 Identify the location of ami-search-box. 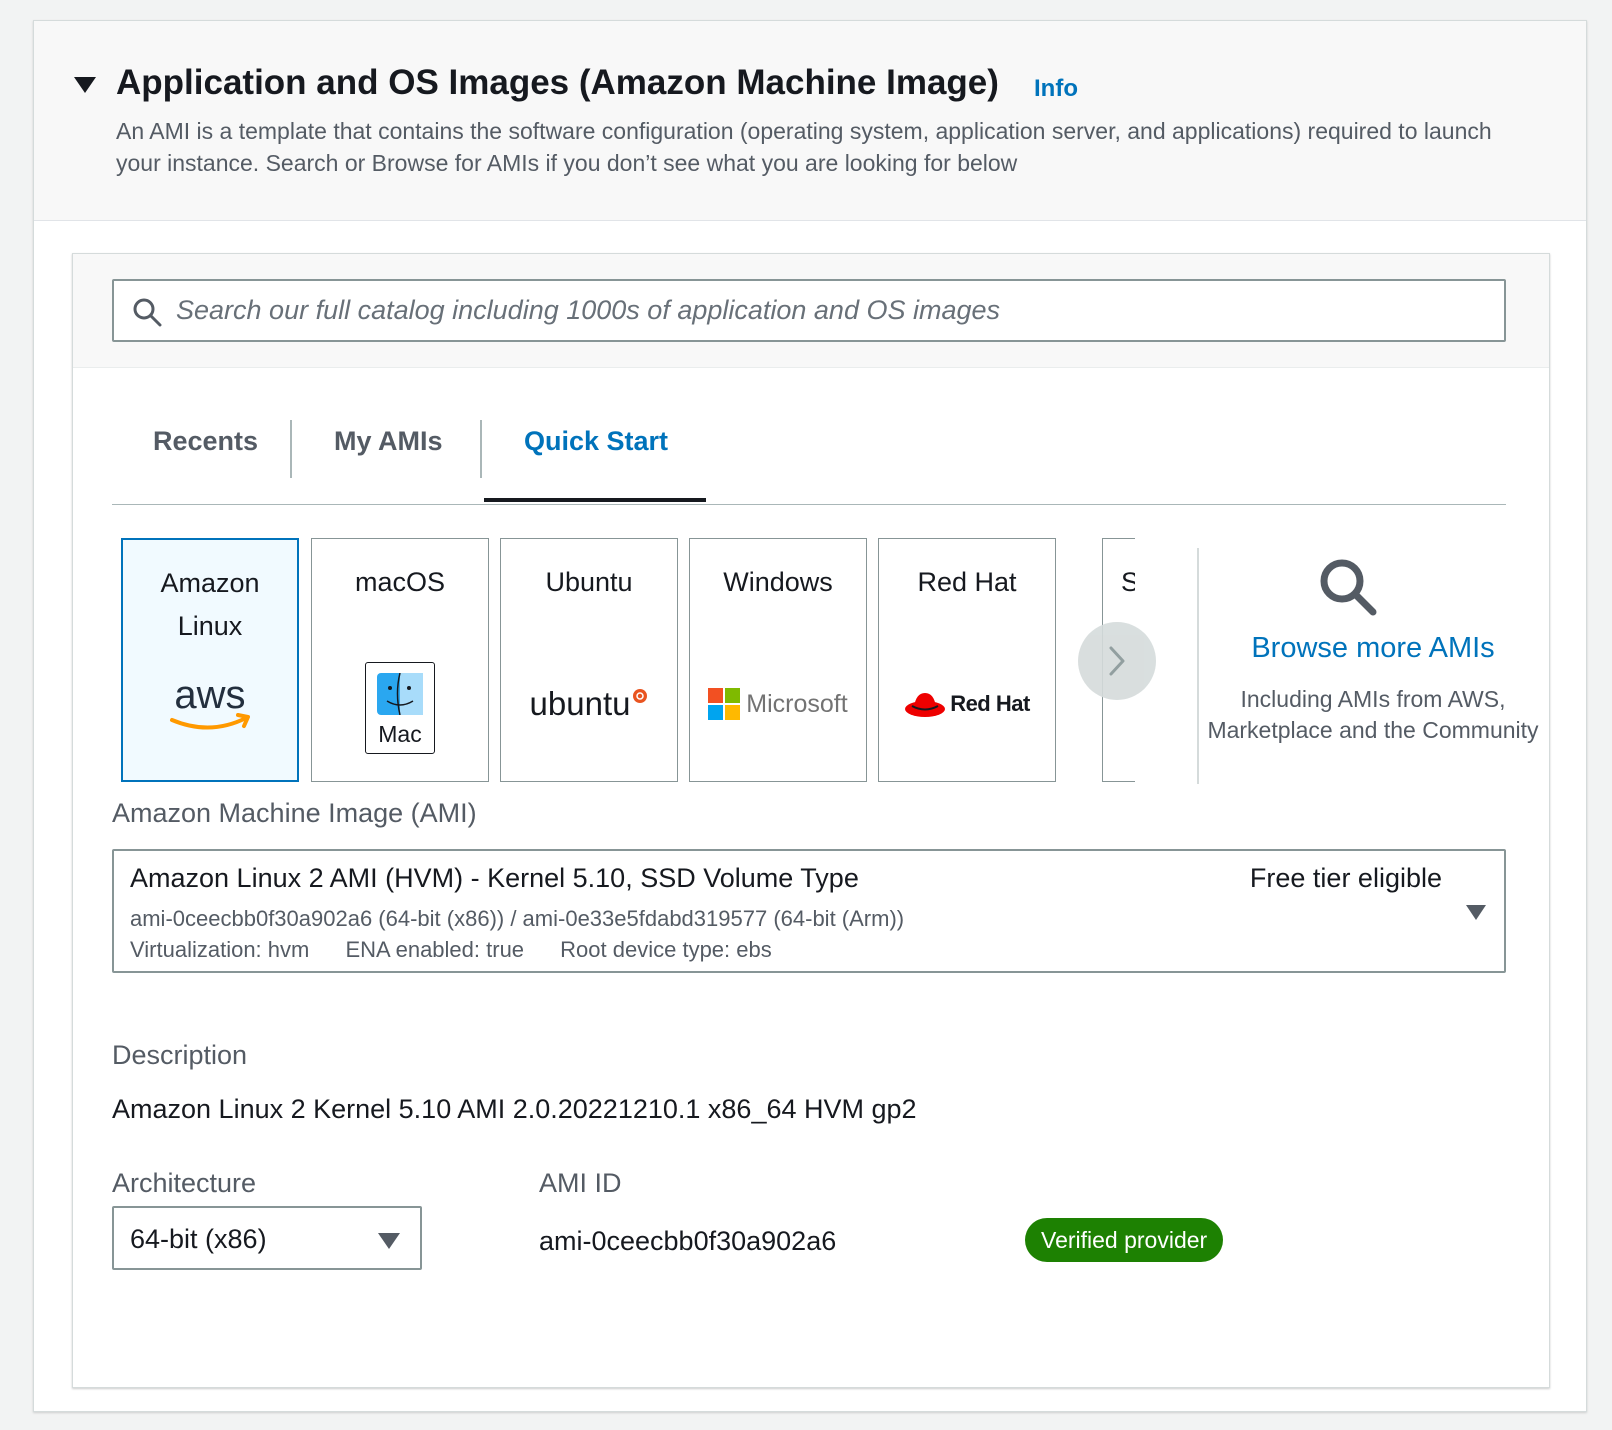
(809, 310).